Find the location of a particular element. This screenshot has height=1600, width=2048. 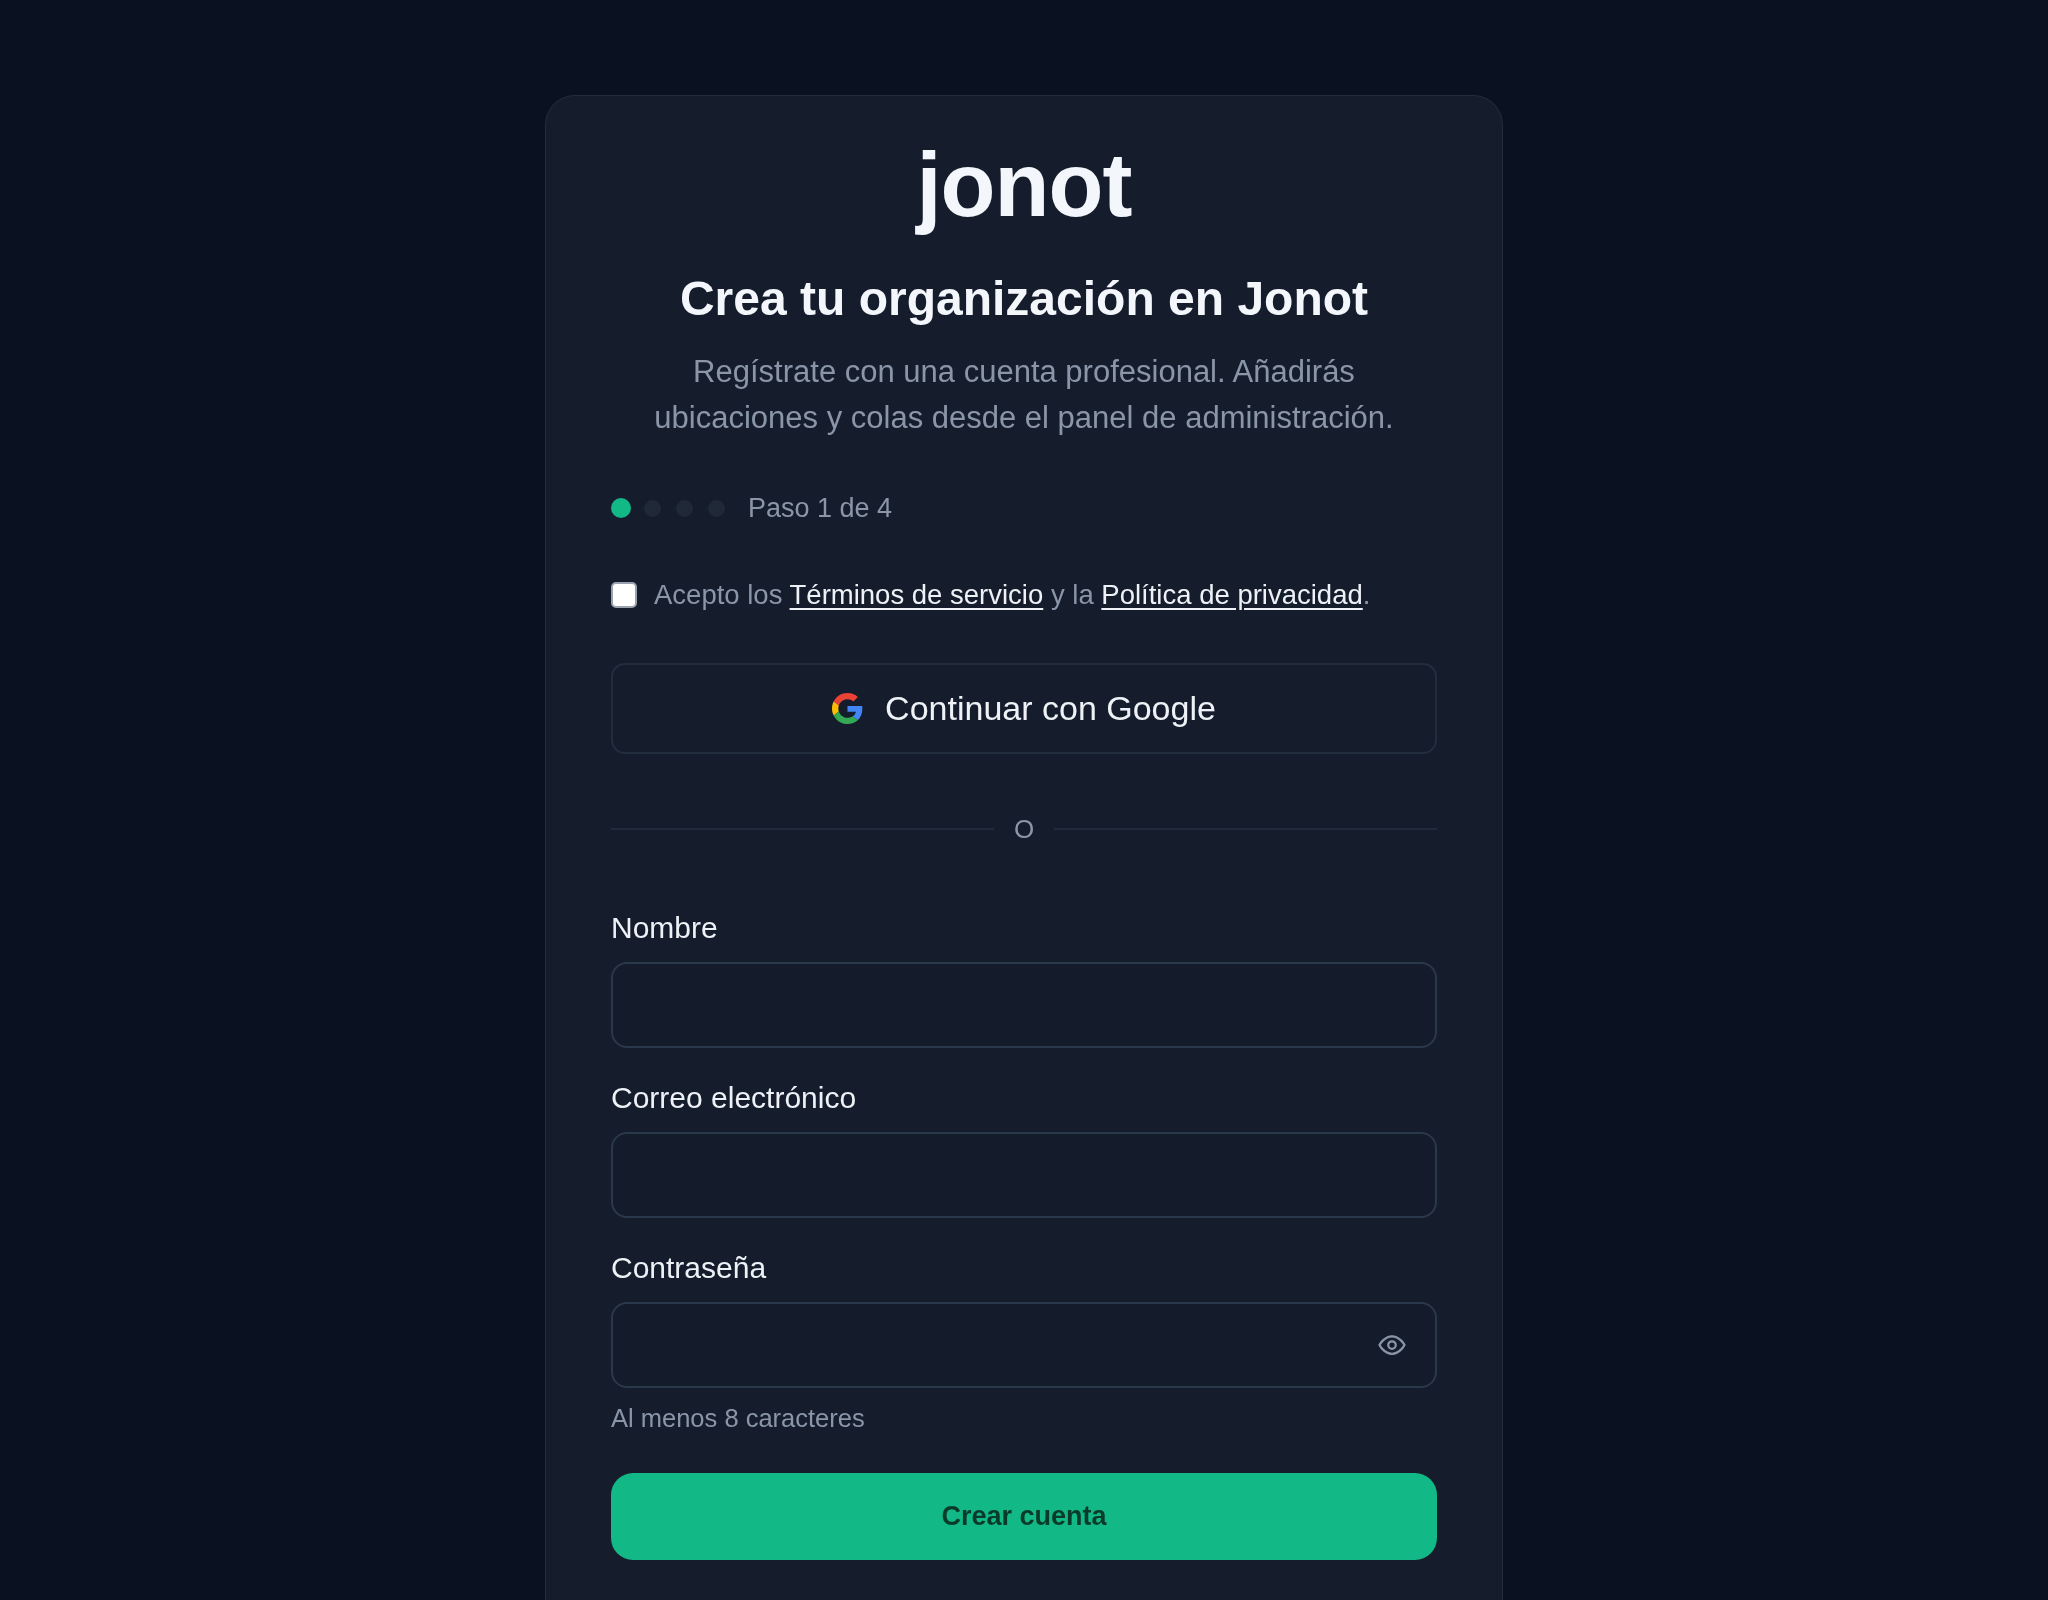

step-label: Paso 1 de 4 is located at coordinates (820, 508).